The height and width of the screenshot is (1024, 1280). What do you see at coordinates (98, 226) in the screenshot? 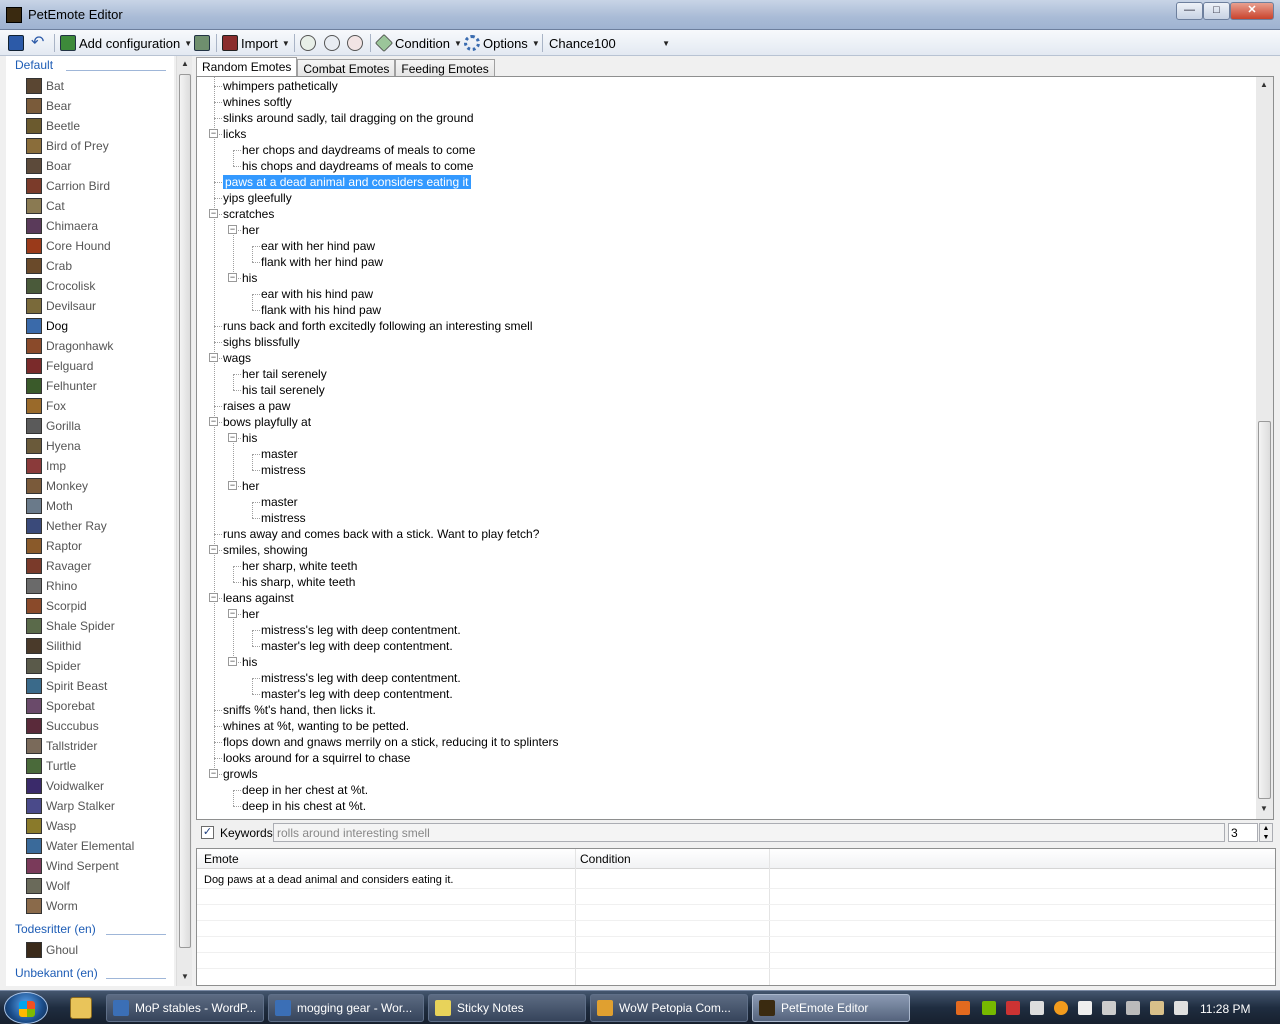
I see `pet-item: Chimaera` at bounding box center [98, 226].